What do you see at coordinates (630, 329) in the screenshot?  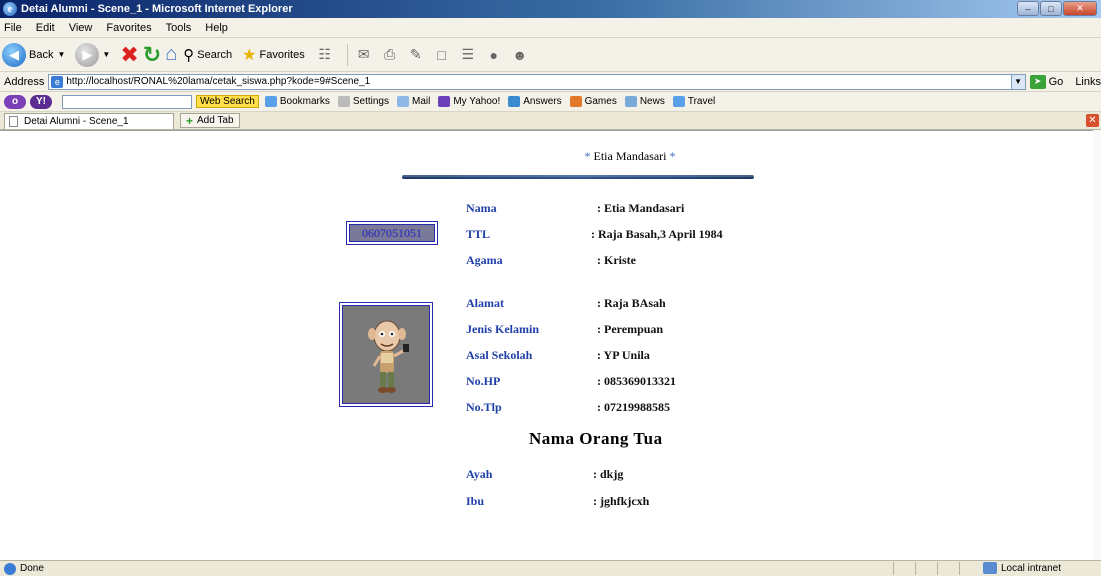 I see `value-jenis-kelamin: : Perempuan` at bounding box center [630, 329].